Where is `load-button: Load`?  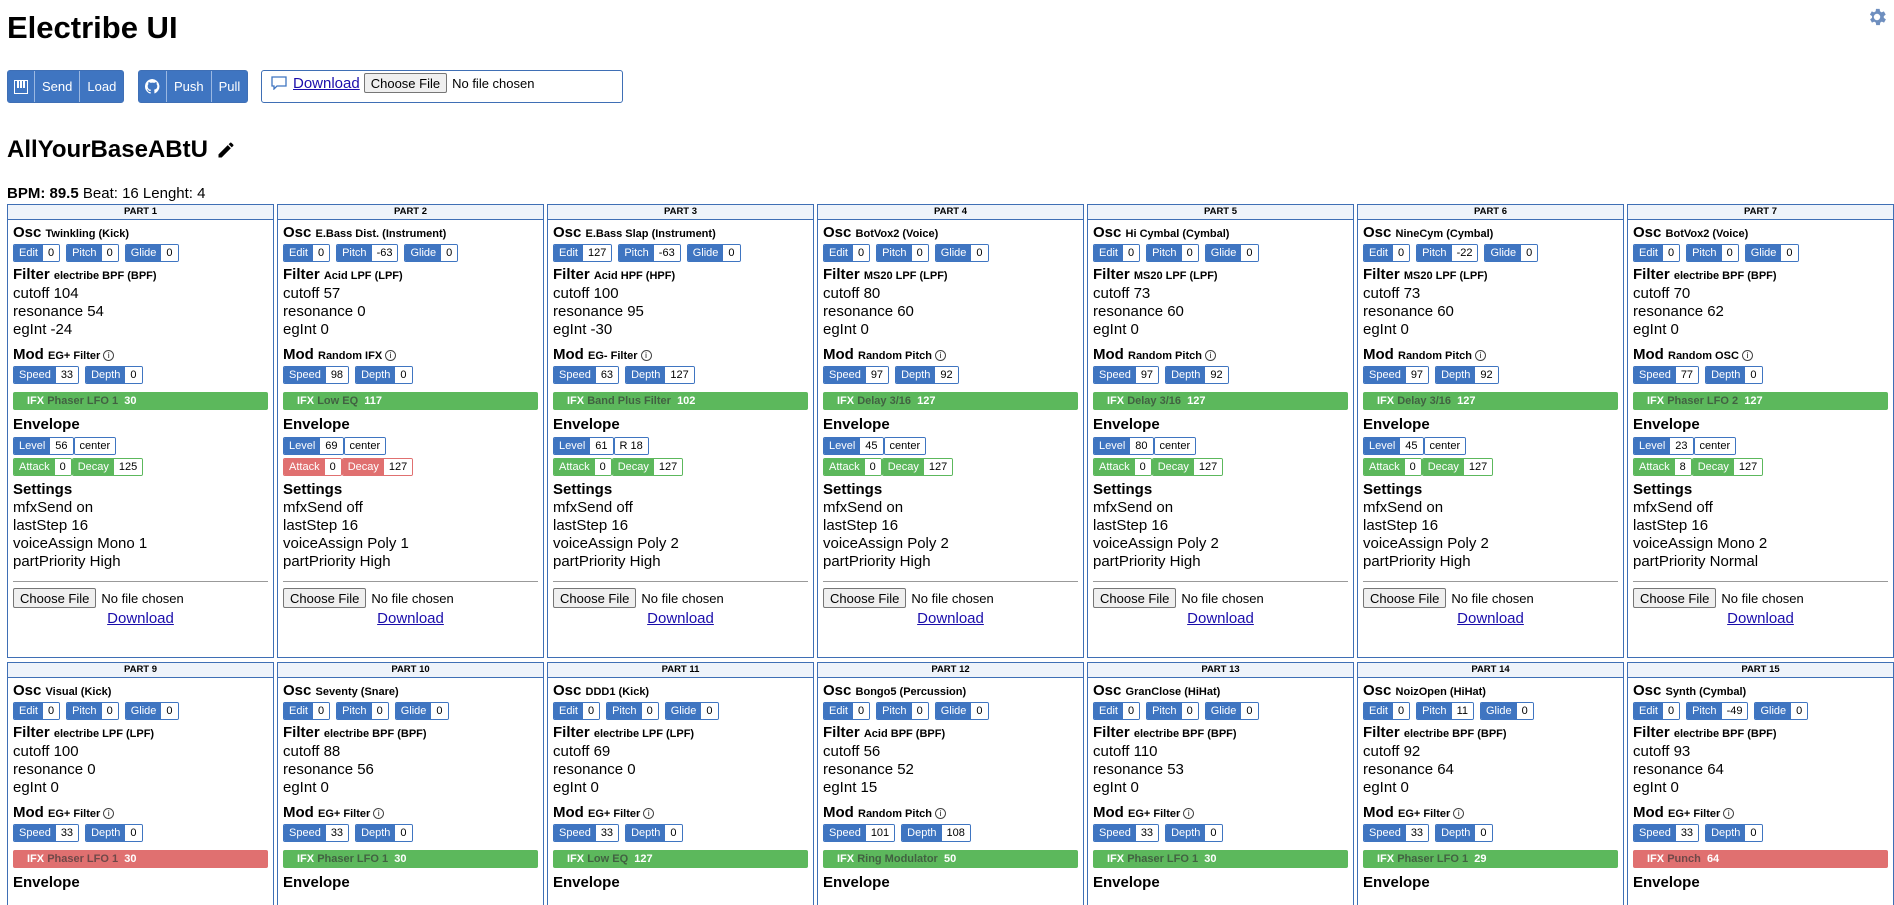
load-button: Load is located at coordinates (101, 86).